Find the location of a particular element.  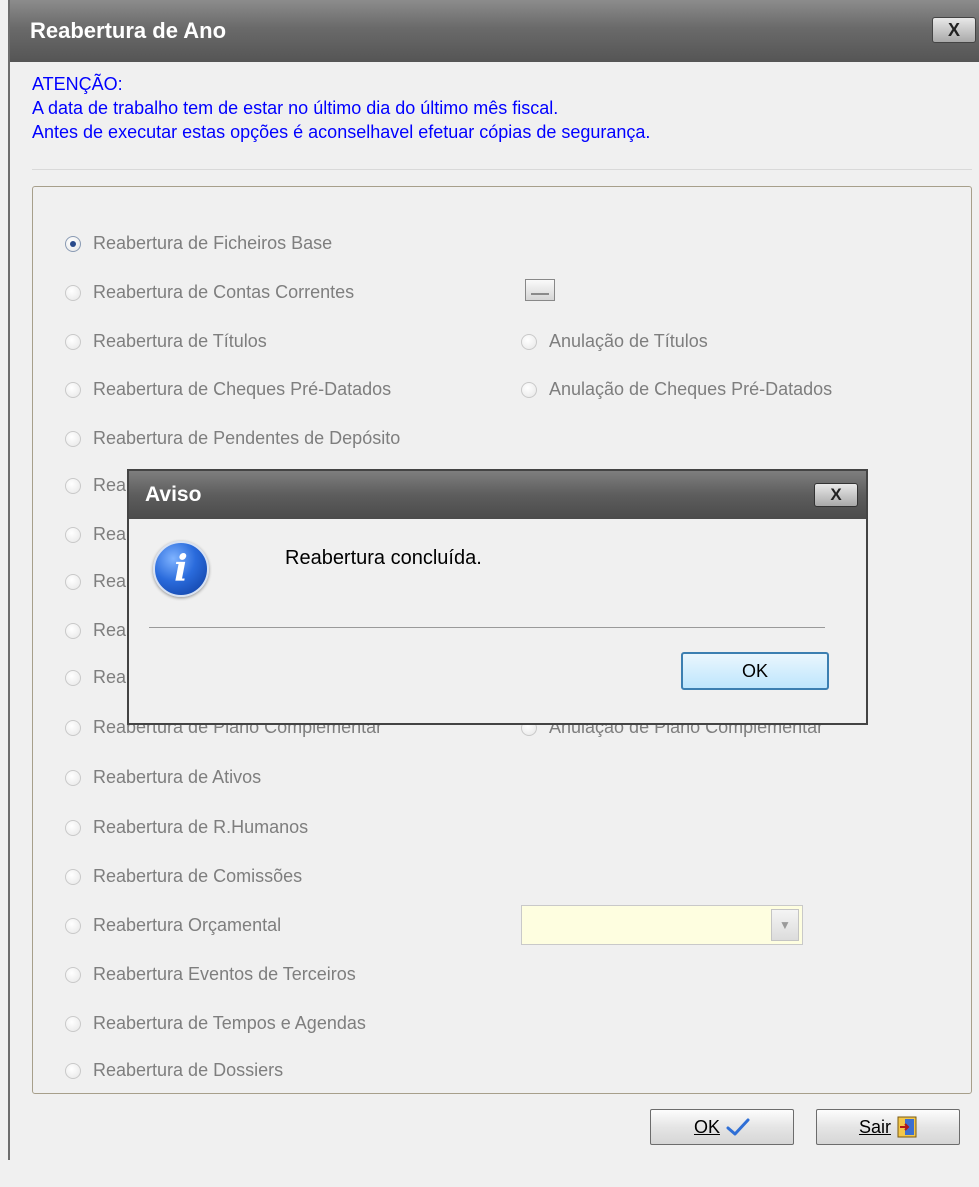

contas-correntes-button is located at coordinates (540, 290).